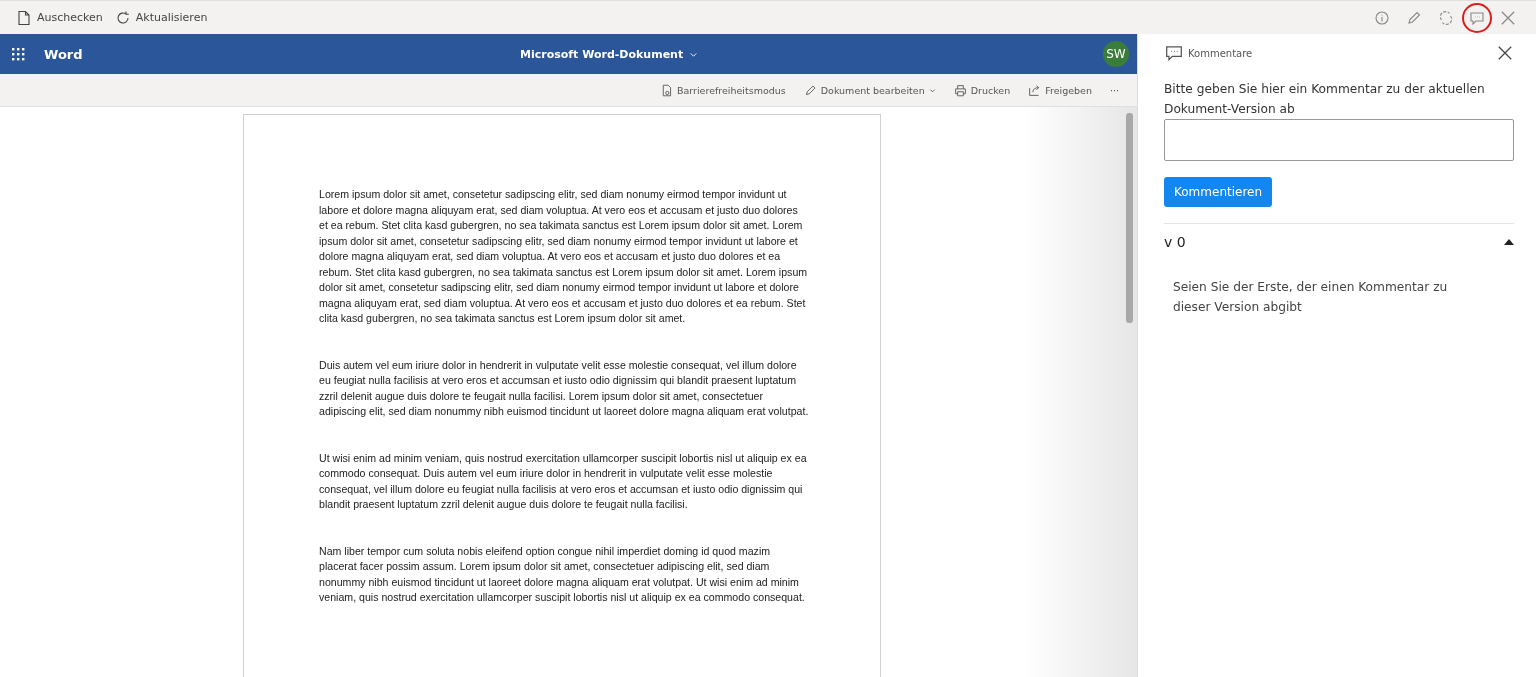 The height and width of the screenshot is (677, 1536). I want to click on document-title: Microsoft Word-Dokument, so click(793, 54).